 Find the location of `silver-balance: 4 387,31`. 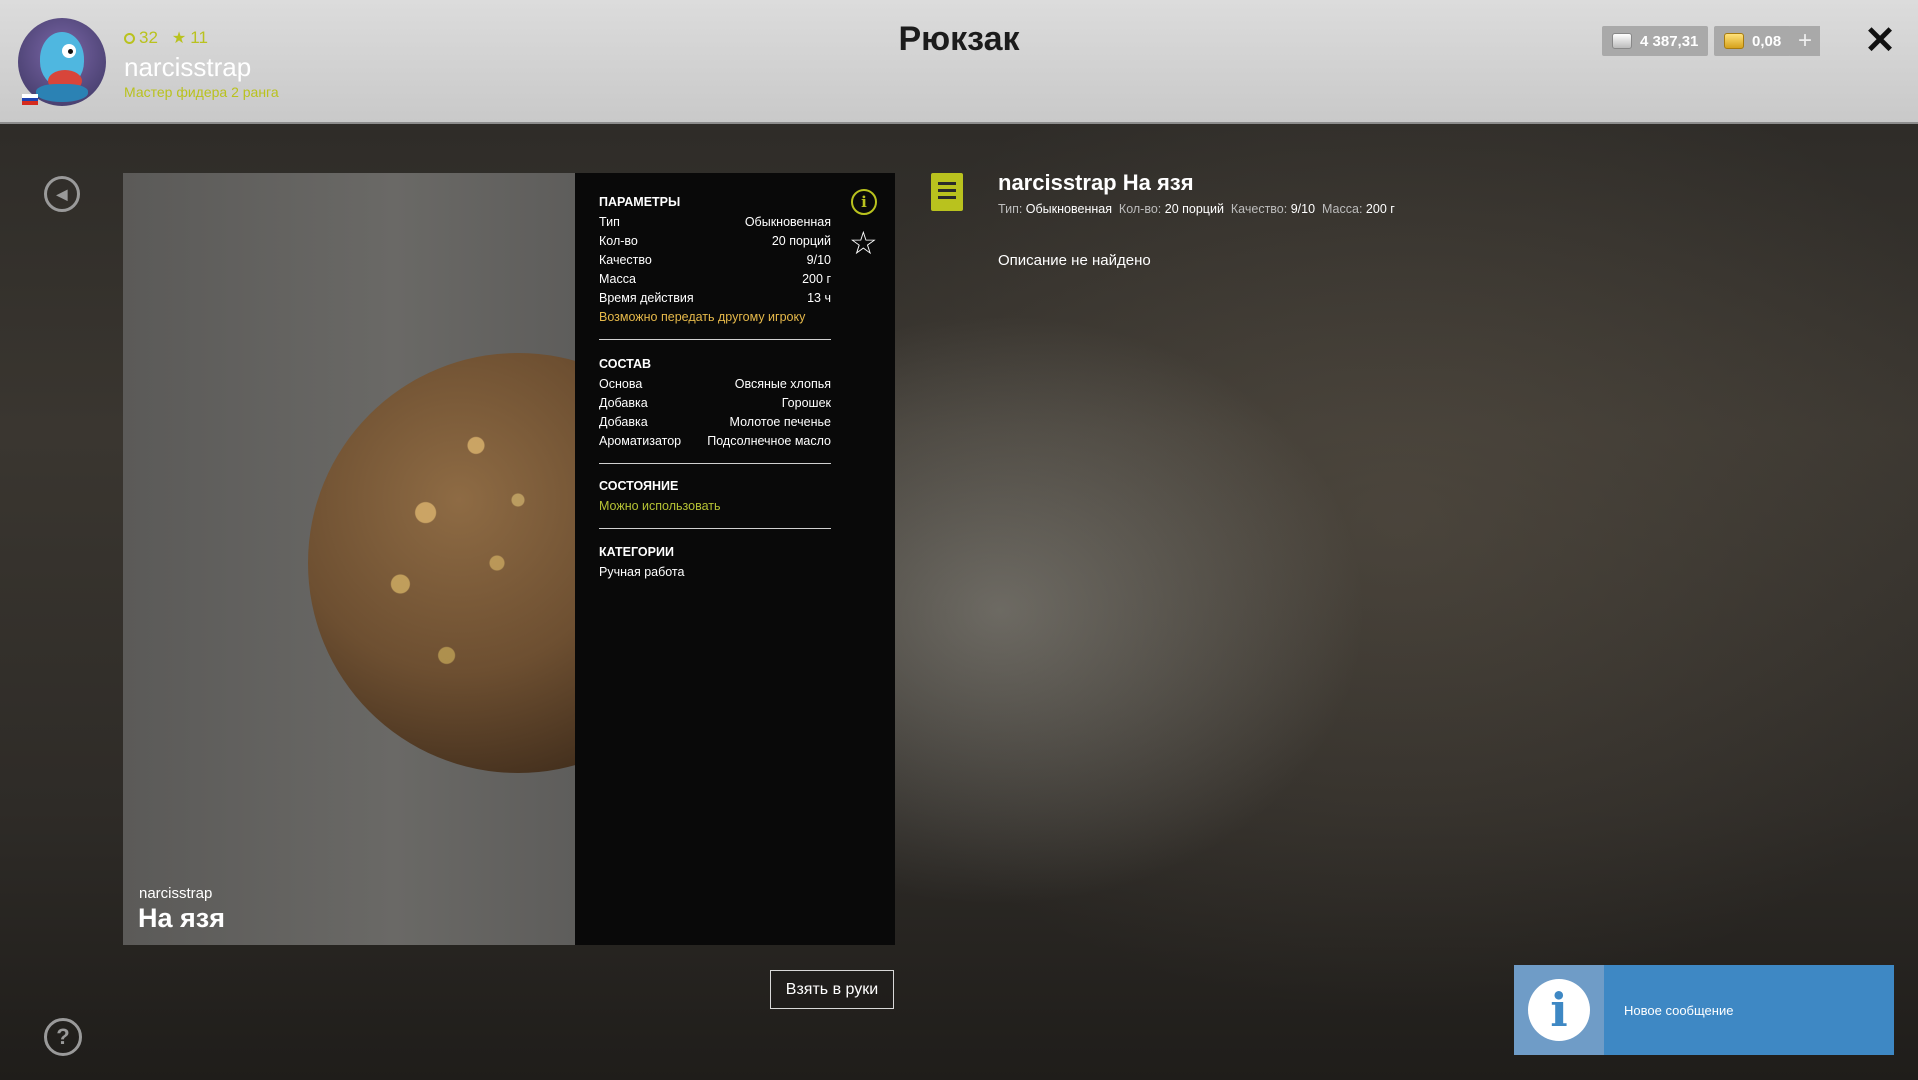

silver-balance: 4 387,31 is located at coordinates (1655, 41).